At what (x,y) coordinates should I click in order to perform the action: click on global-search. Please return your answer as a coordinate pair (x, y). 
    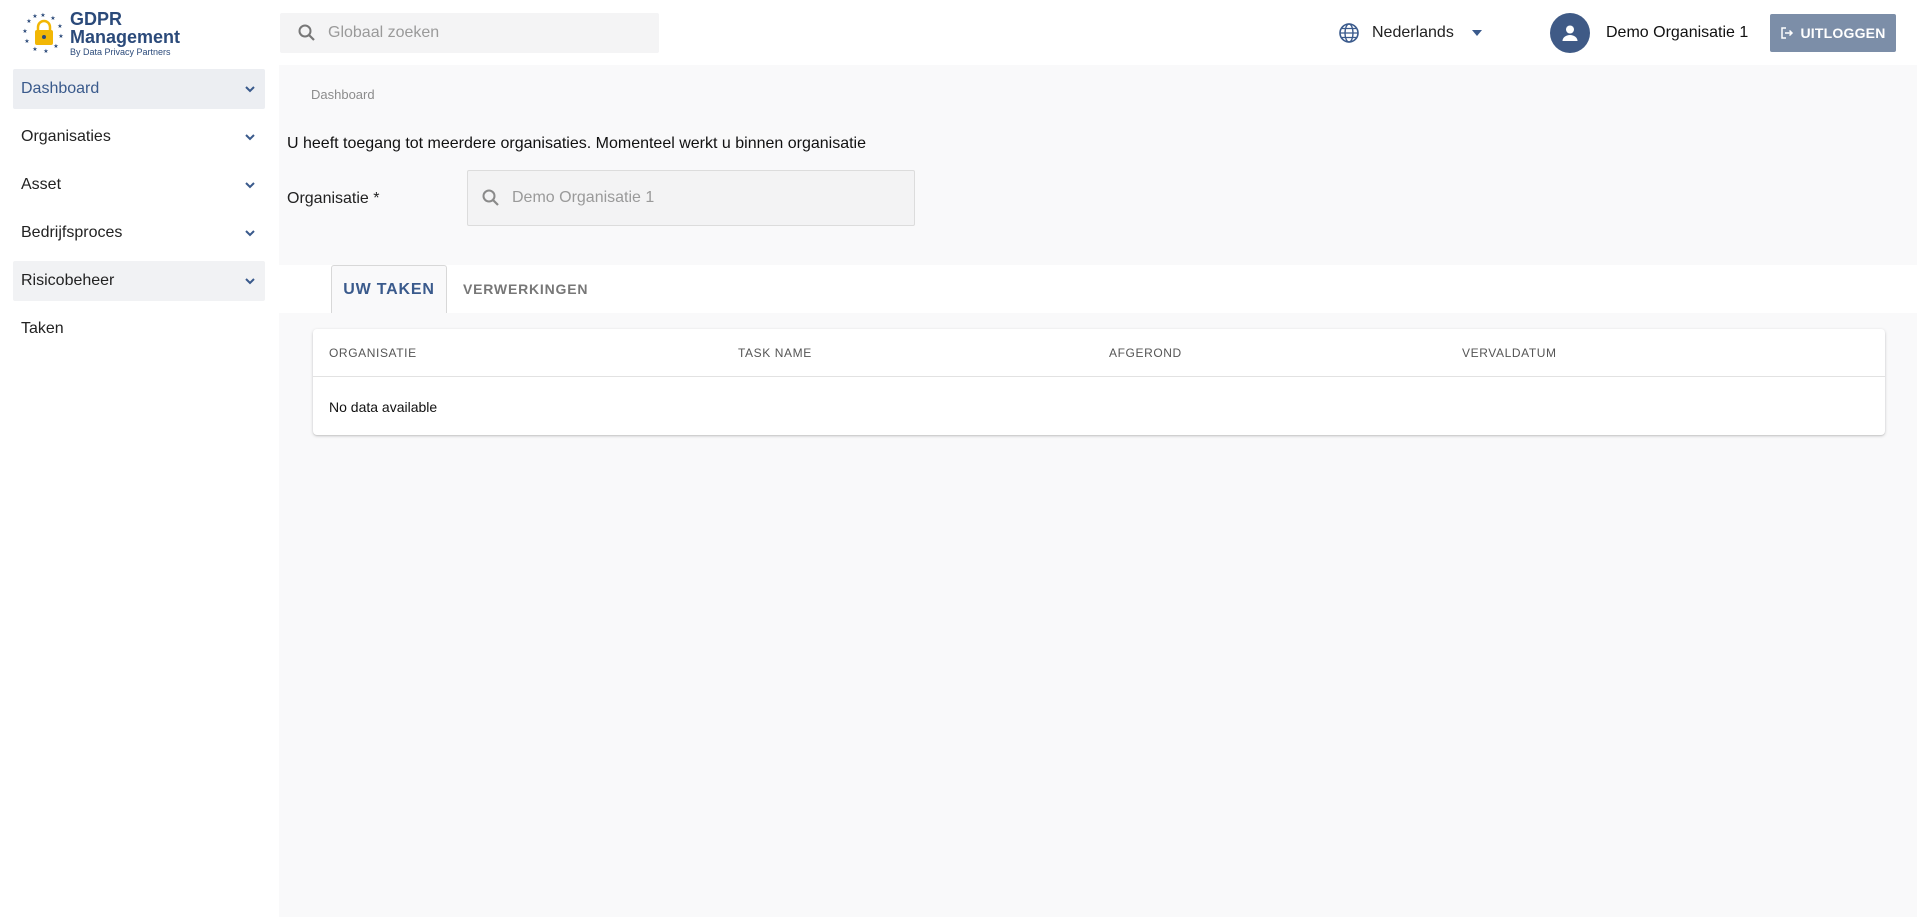
    Looking at the image, I should click on (469, 33).